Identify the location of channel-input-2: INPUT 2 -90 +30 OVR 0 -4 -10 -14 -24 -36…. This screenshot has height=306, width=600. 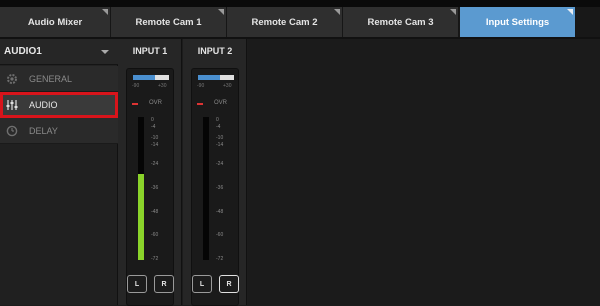
(215, 172).